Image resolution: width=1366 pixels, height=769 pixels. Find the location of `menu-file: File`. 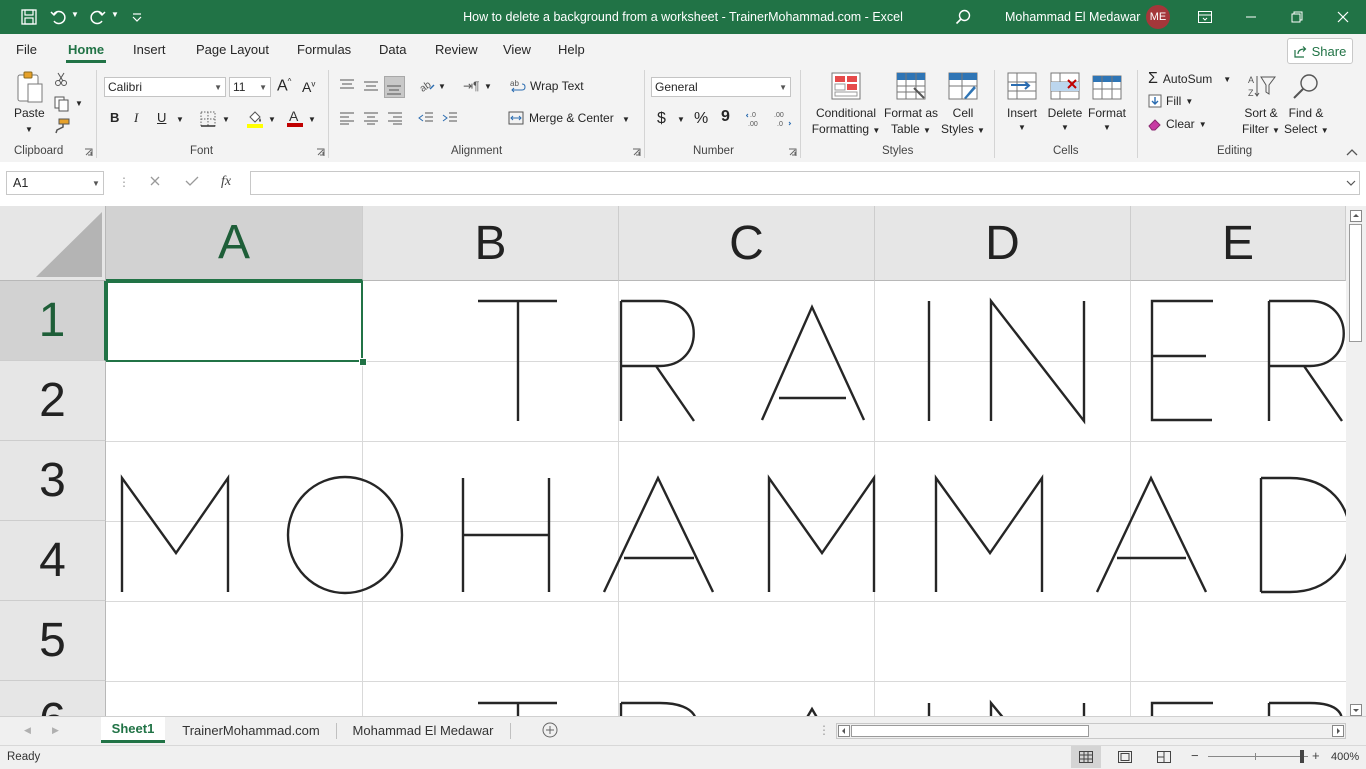

menu-file: File is located at coordinates (26, 49).